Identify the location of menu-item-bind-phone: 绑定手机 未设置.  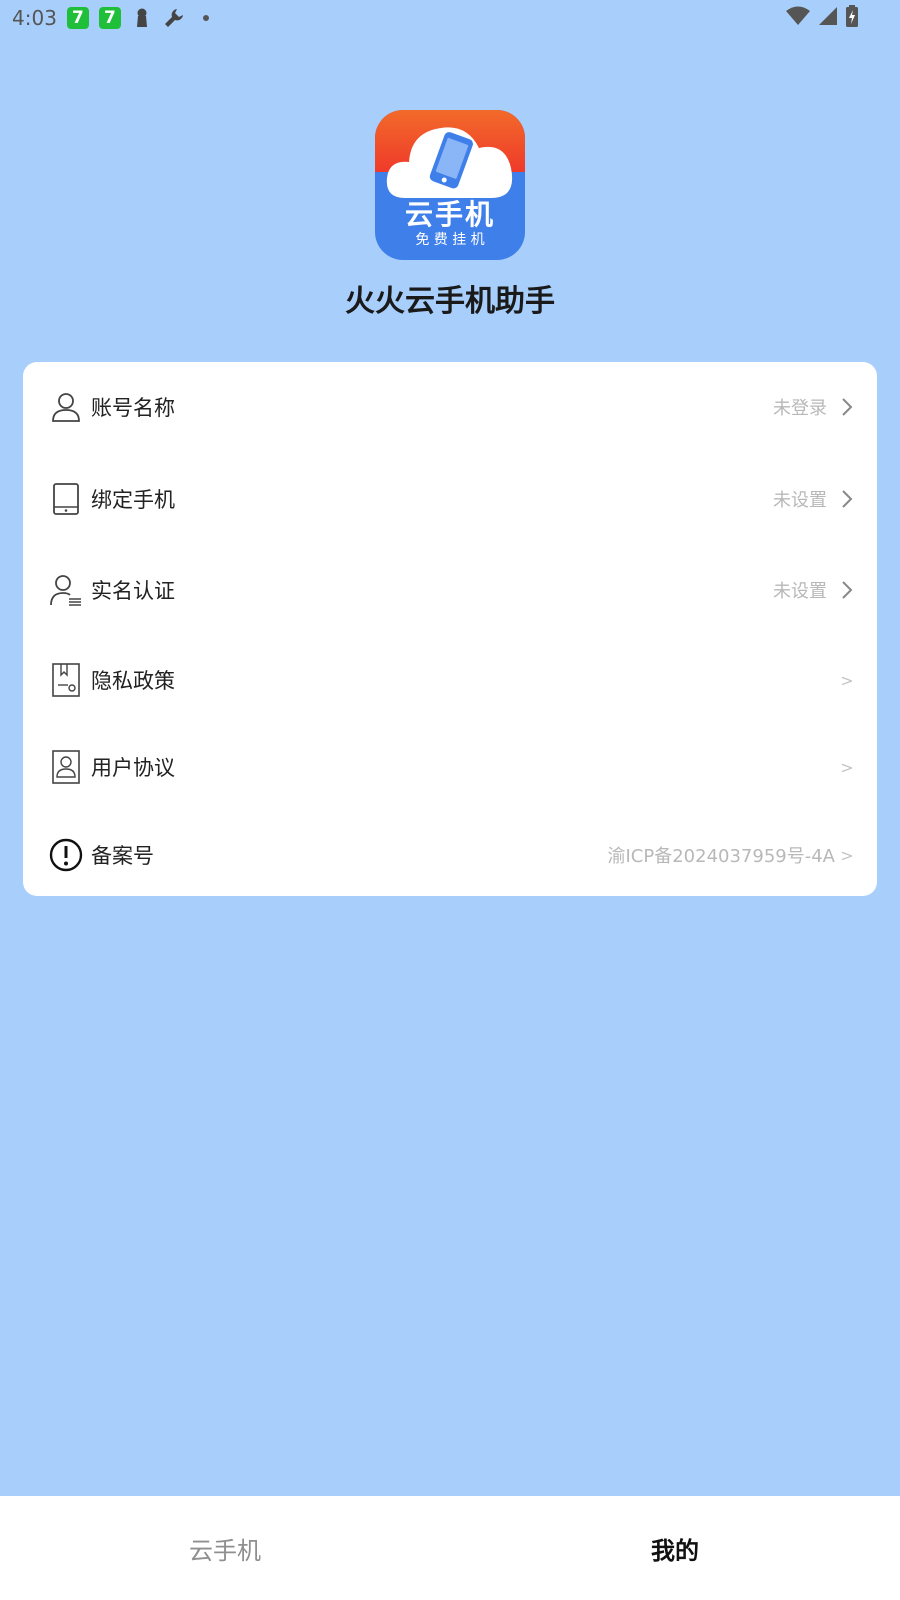
(450, 499).